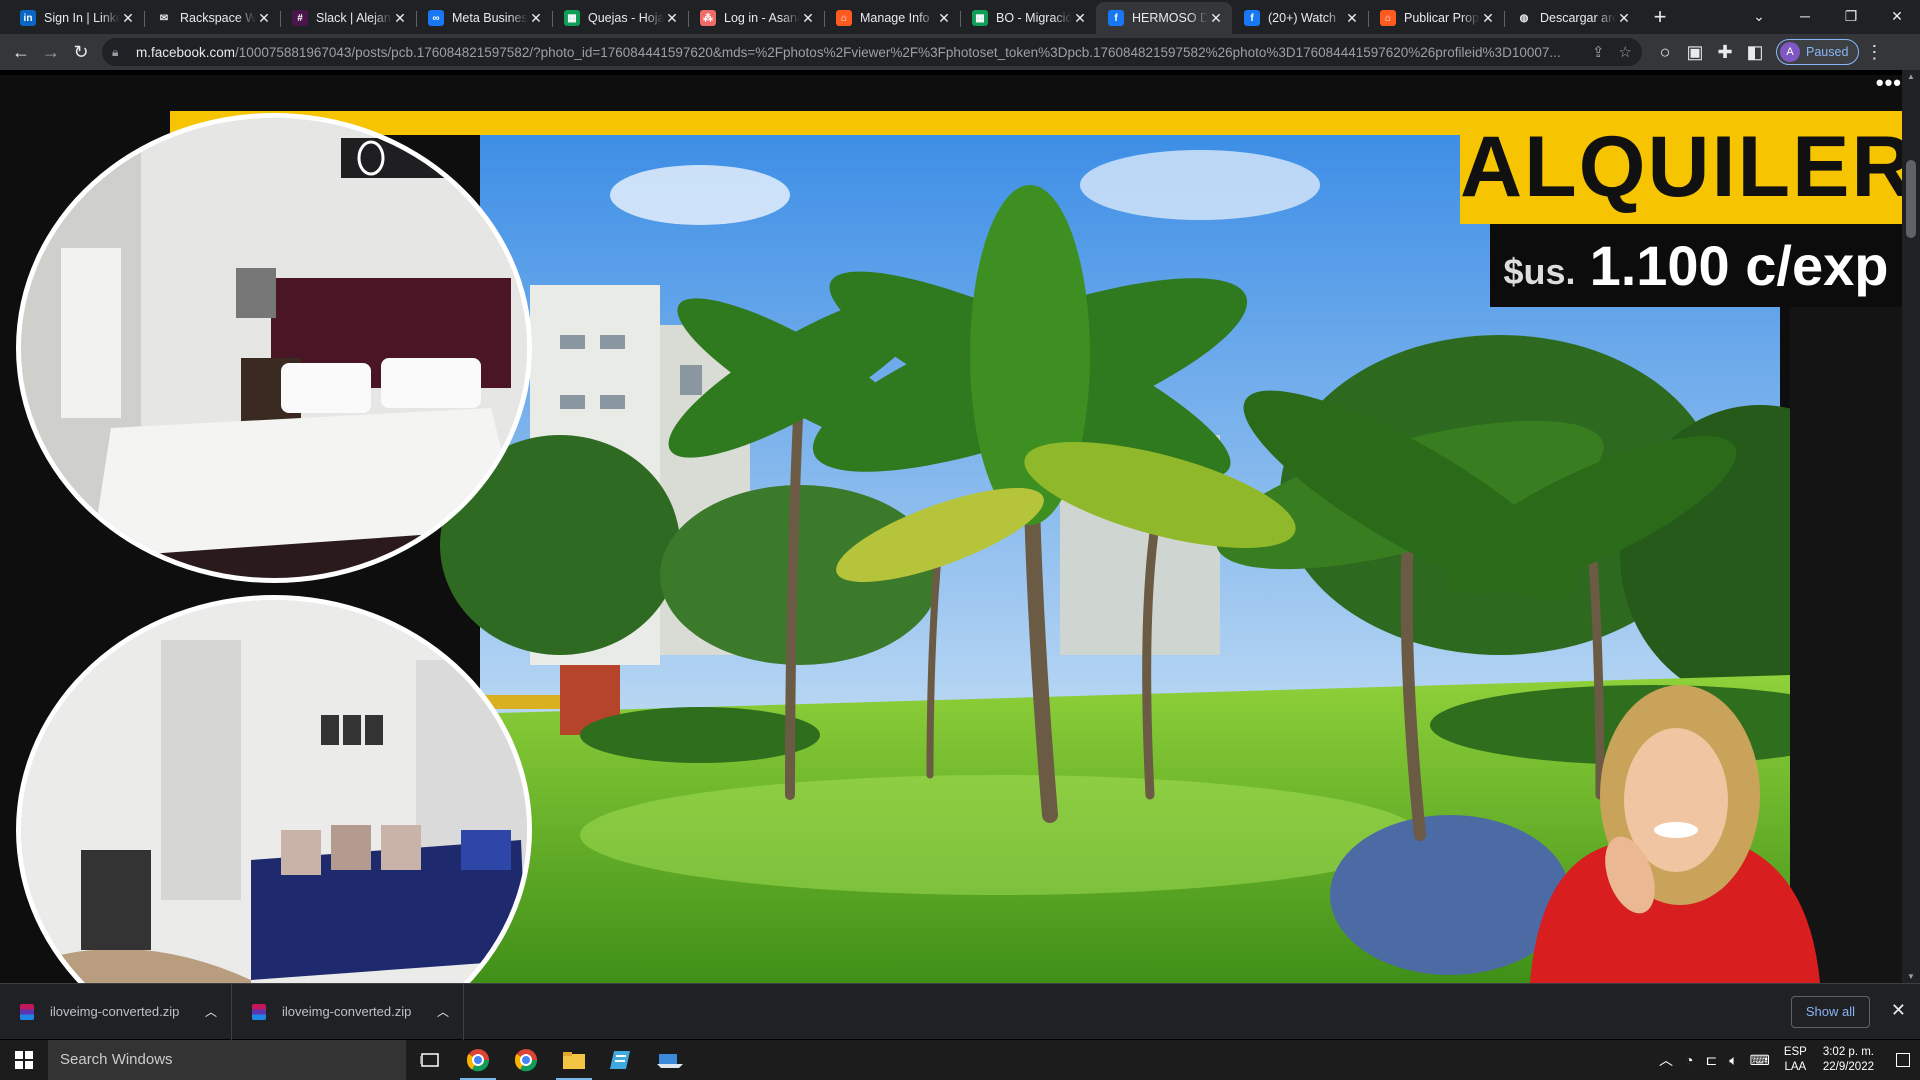  What do you see at coordinates (622, 1060) in the screenshot?
I see `app-taskbar-icon` at bounding box center [622, 1060].